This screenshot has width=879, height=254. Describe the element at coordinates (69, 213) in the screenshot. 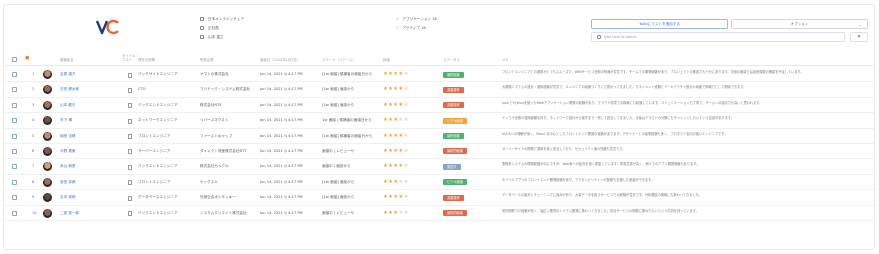

I see `candidate-name-link: 二宮 秀一郎` at that location.